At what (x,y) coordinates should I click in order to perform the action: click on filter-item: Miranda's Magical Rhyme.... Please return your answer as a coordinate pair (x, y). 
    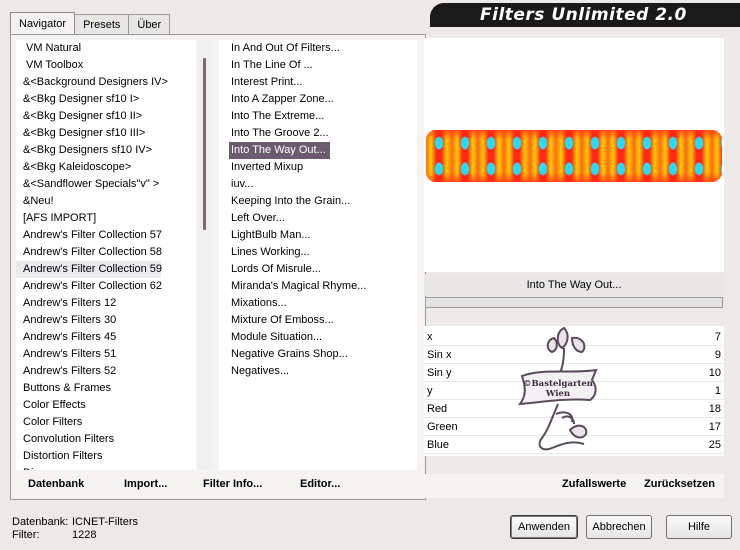
    Looking at the image, I should click on (318, 286).